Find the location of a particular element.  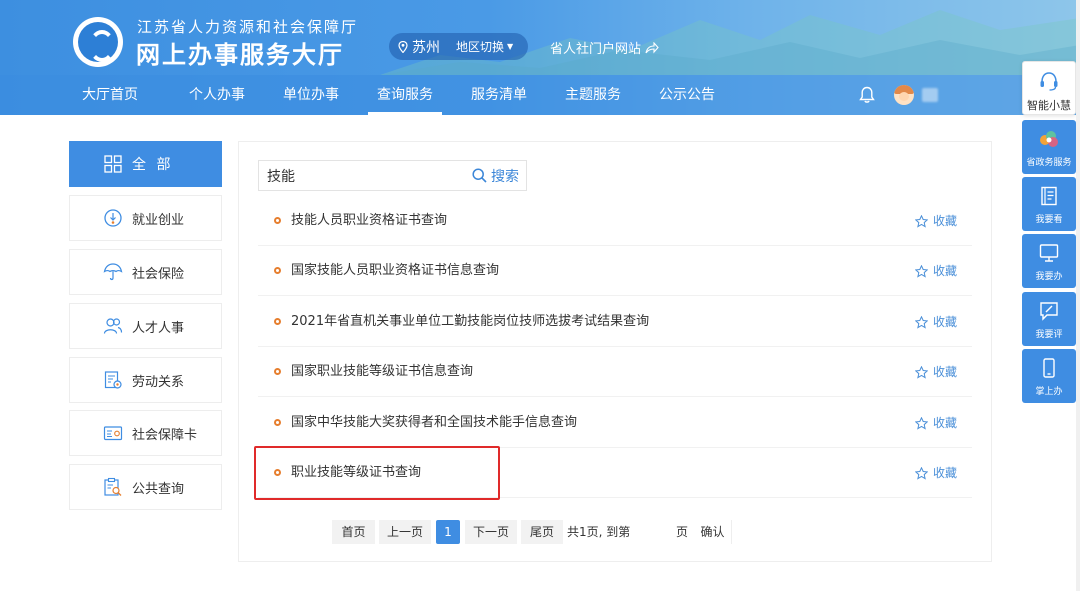

nav-home: 大厅首页 is located at coordinates (110, 95).